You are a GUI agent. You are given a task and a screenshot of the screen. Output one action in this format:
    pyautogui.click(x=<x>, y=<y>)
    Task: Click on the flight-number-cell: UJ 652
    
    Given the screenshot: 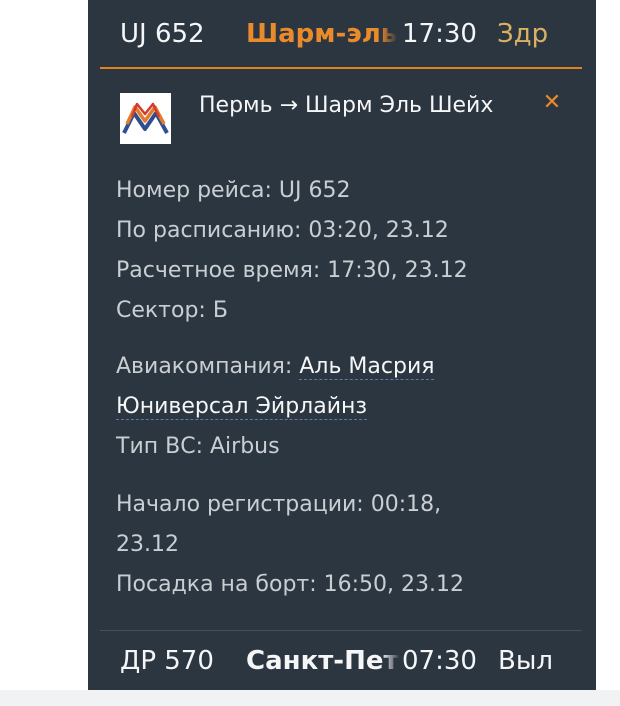 What is the action you would take?
    pyautogui.click(x=162, y=33)
    